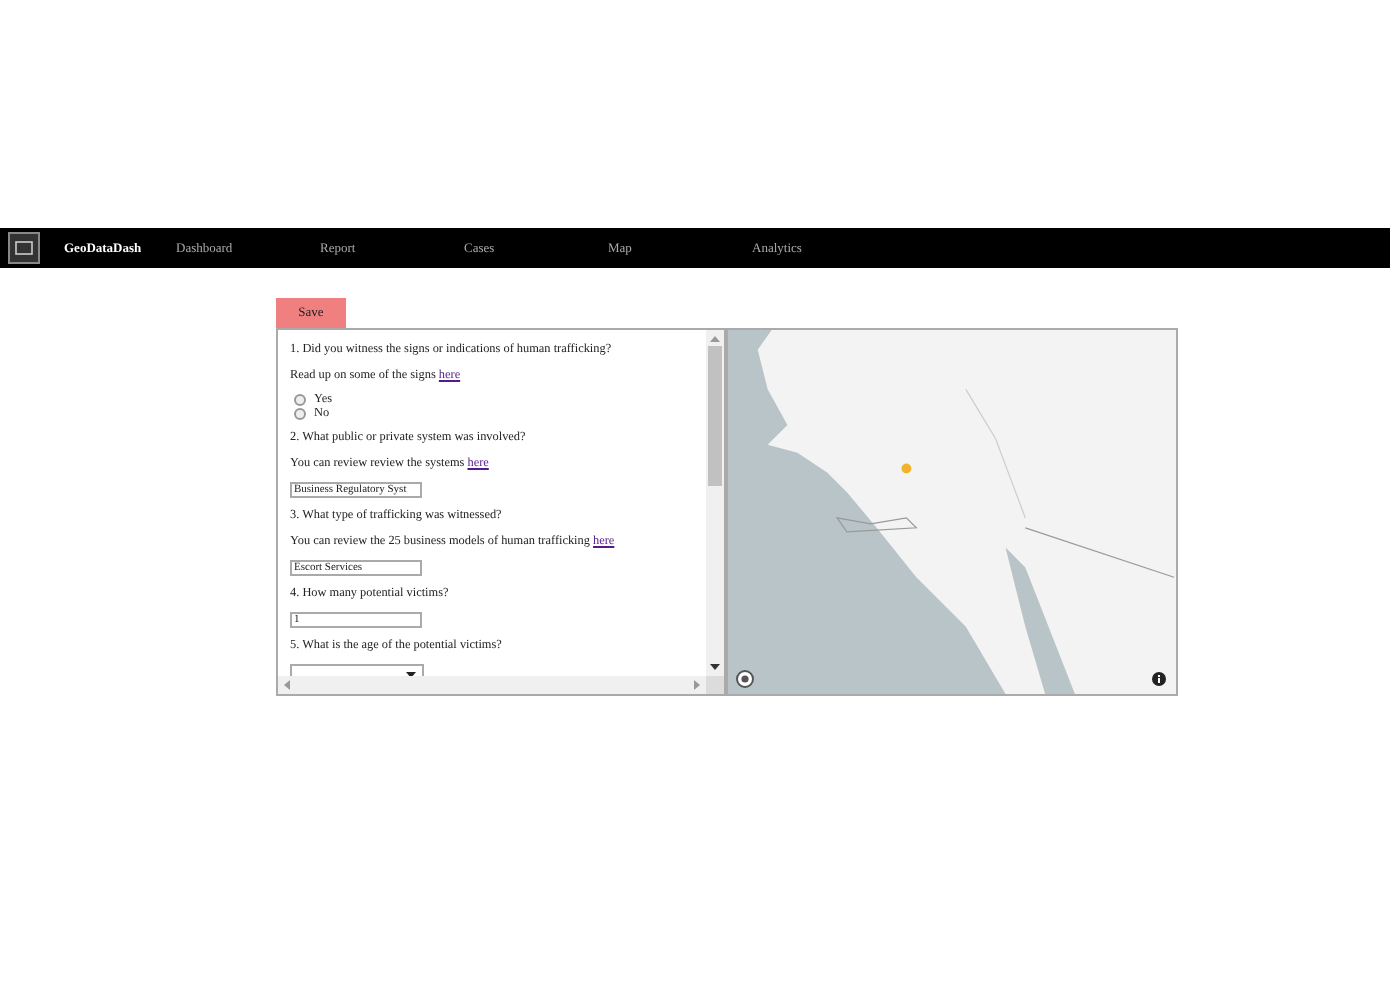  Describe the element at coordinates (697, 685) in the screenshot. I see `right-arrow-icon` at that location.